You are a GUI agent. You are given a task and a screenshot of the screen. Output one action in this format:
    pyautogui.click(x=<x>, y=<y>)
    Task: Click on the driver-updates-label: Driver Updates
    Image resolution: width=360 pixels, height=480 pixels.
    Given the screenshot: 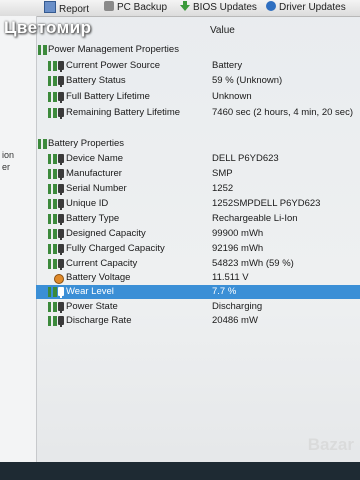 What is the action you would take?
    pyautogui.click(x=312, y=7)
    